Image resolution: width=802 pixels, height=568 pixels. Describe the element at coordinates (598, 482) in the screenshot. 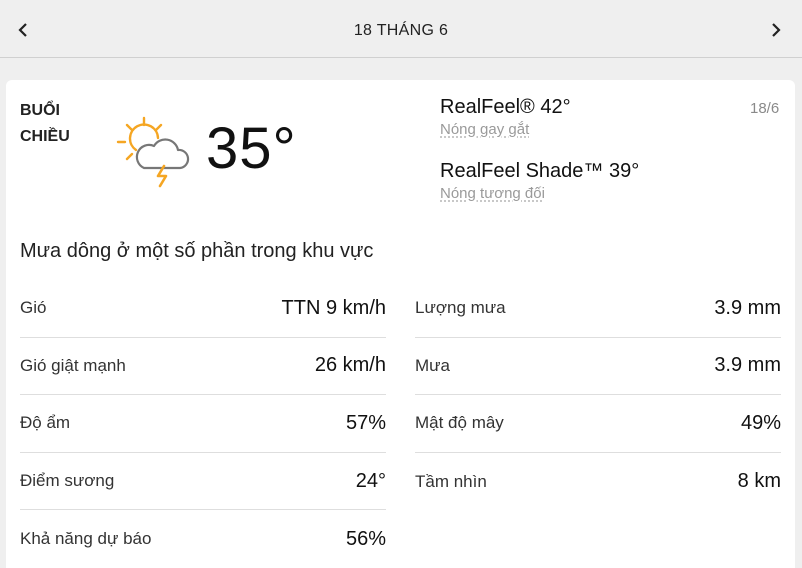

I see `detail-row-visibility: Tầm nhìn 8 km` at that location.